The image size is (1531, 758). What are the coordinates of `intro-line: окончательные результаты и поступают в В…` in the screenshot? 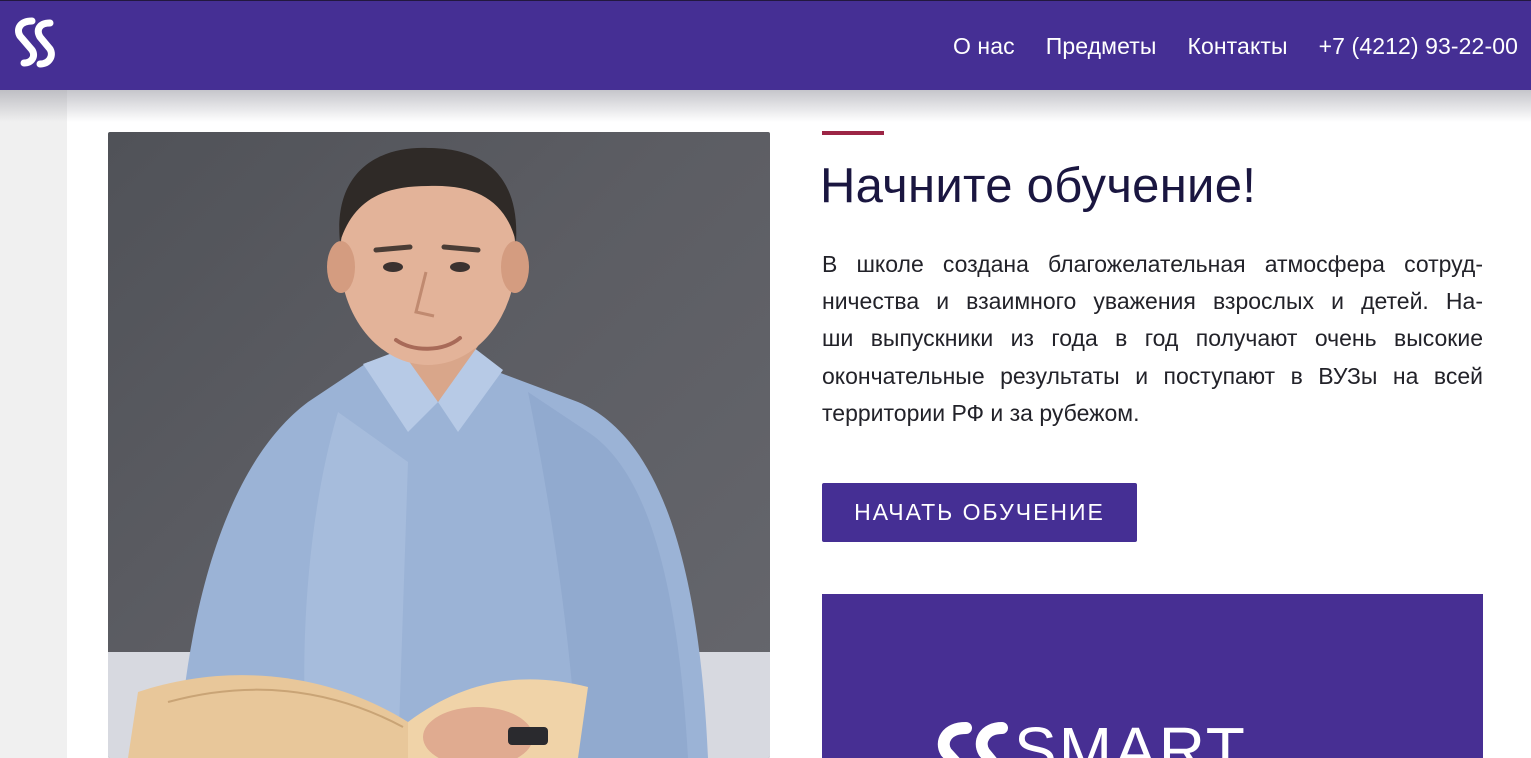 It's located at (1152, 375).